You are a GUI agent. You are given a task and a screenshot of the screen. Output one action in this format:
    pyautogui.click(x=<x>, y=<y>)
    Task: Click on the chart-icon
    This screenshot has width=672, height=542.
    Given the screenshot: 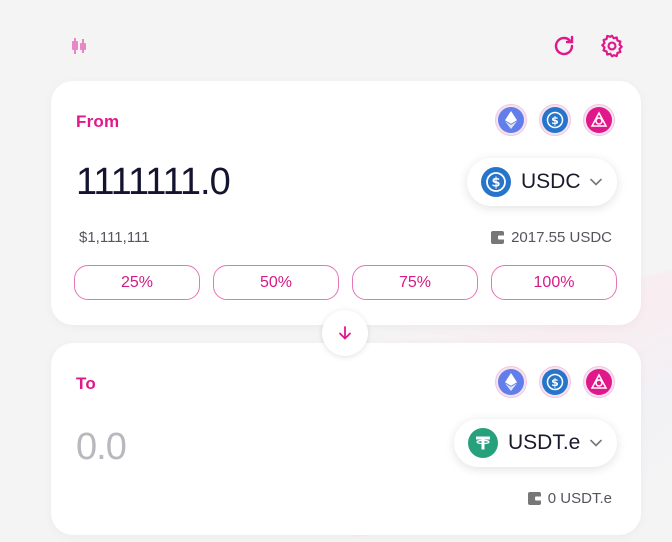 What is the action you would take?
    pyautogui.click(x=79, y=46)
    